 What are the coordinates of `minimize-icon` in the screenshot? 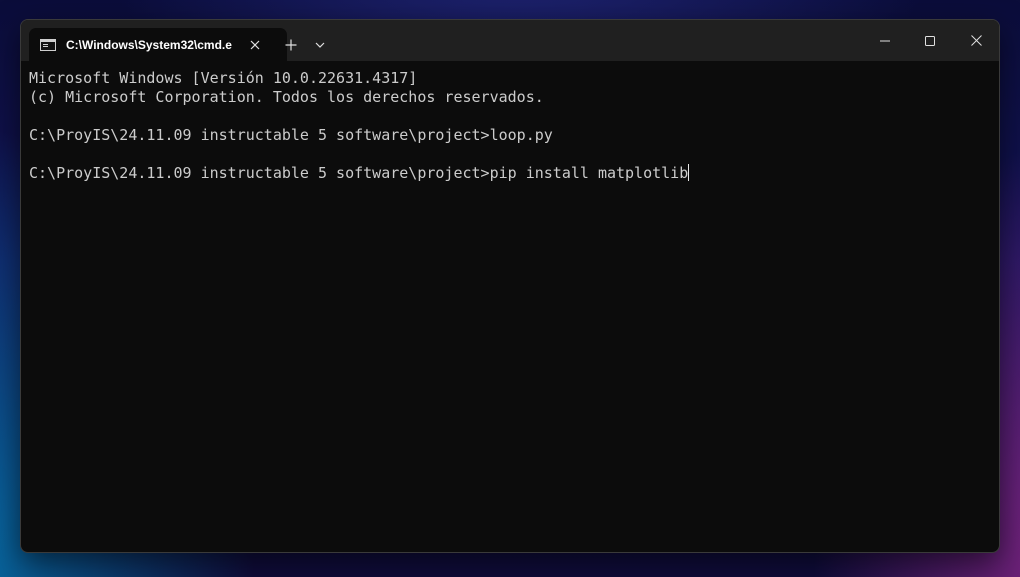 It's located at (885, 40).